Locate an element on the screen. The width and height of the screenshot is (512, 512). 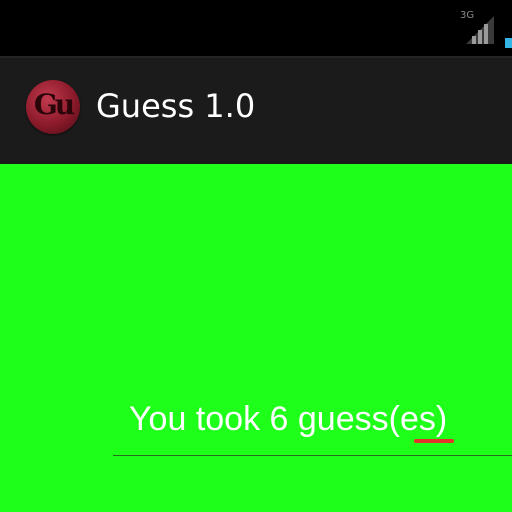
app-title: Guess 1.0 is located at coordinates (176, 106).